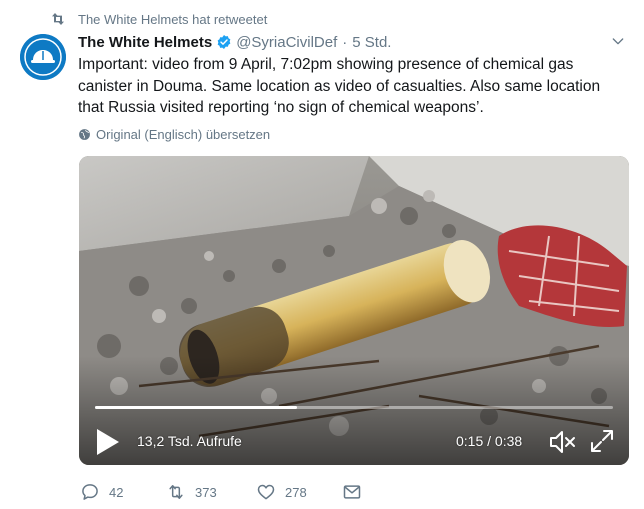 This screenshot has width=644, height=509. I want to click on direct-message-button, so click(356, 492).